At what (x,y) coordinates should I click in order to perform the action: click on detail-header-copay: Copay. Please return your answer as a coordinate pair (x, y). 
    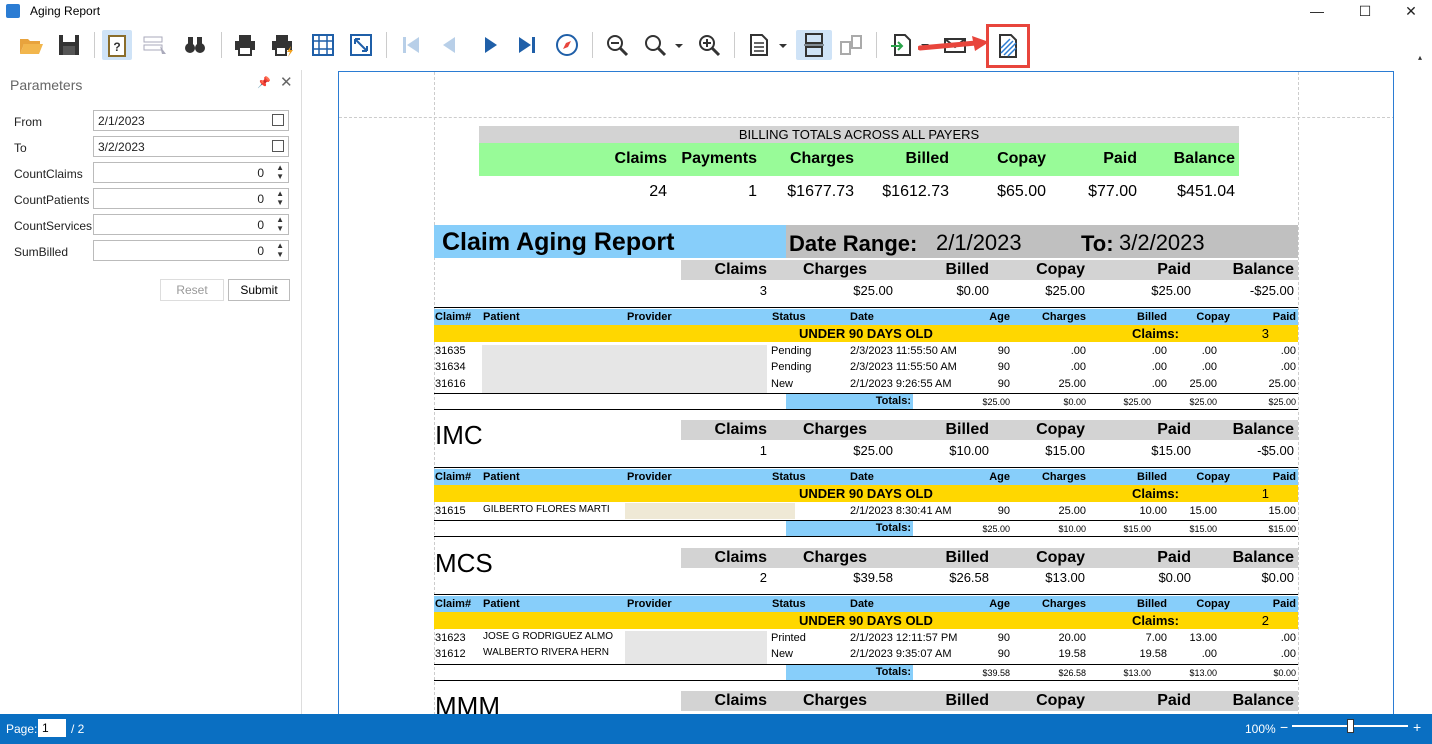
    Looking at the image, I should click on (1213, 604).